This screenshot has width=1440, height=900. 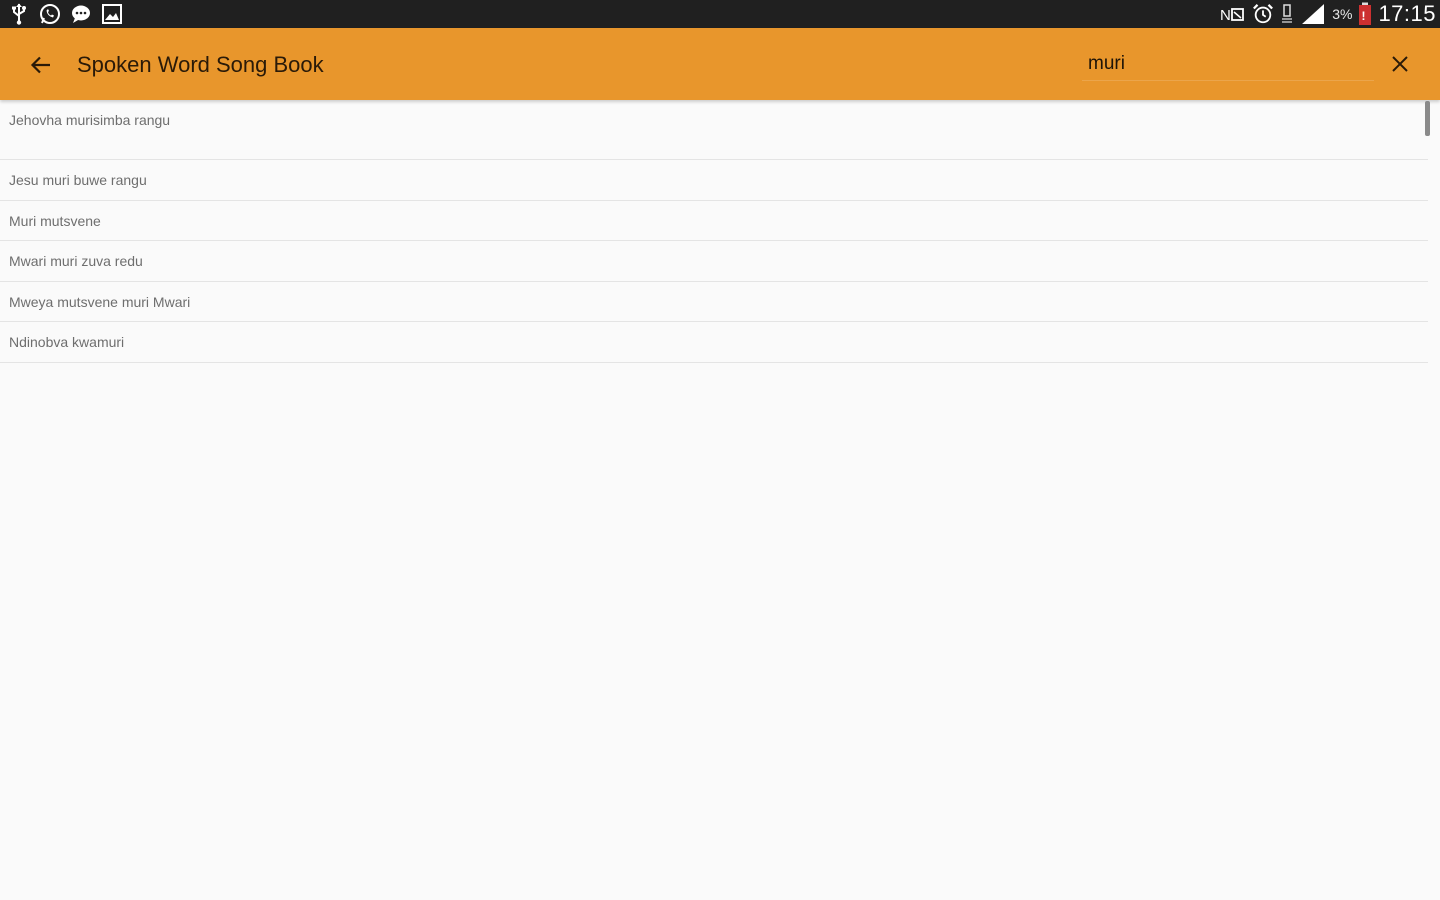 I want to click on status-bar: N 3% ! 17:15, so click(x=720, y=14).